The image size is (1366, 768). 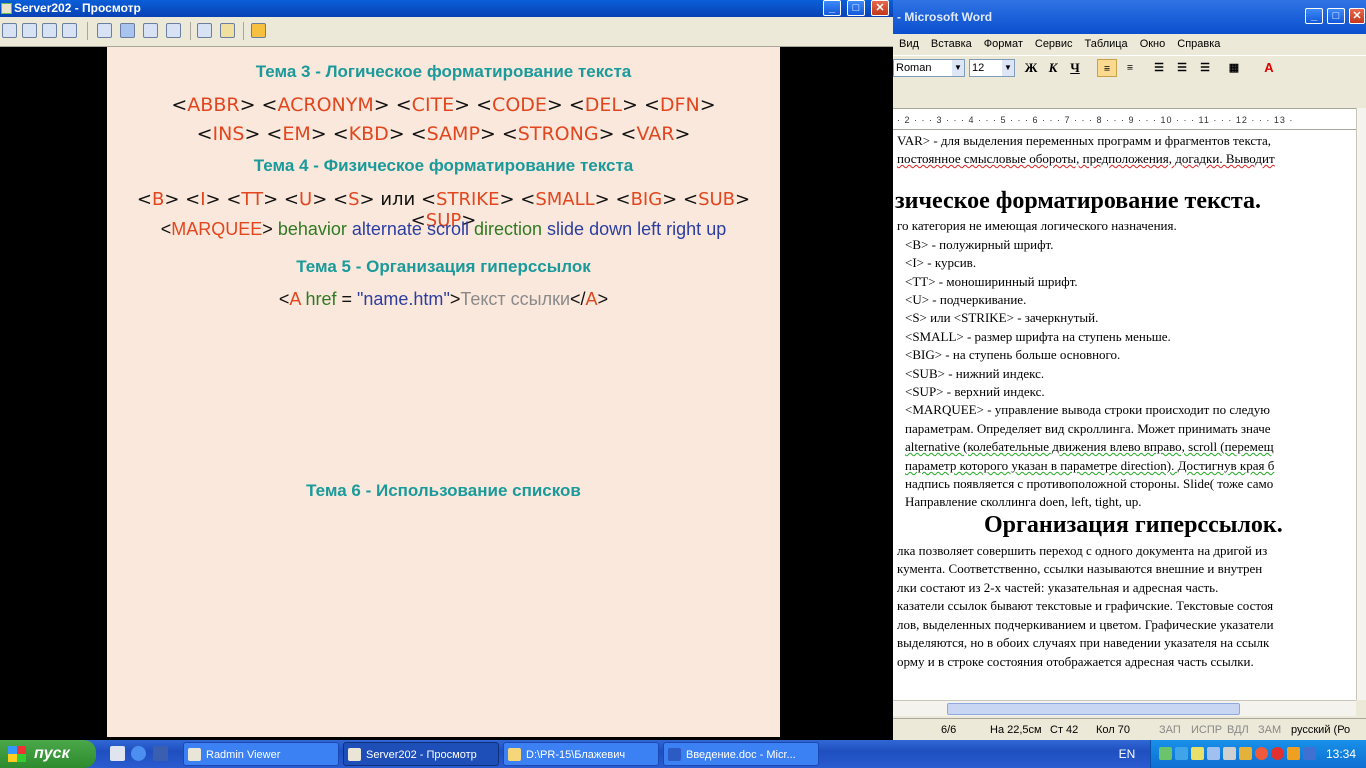 What do you see at coordinates (1013, 354) in the screenshot?
I see `doc-line: <BIG> - на ступень больше основного.` at bounding box center [1013, 354].